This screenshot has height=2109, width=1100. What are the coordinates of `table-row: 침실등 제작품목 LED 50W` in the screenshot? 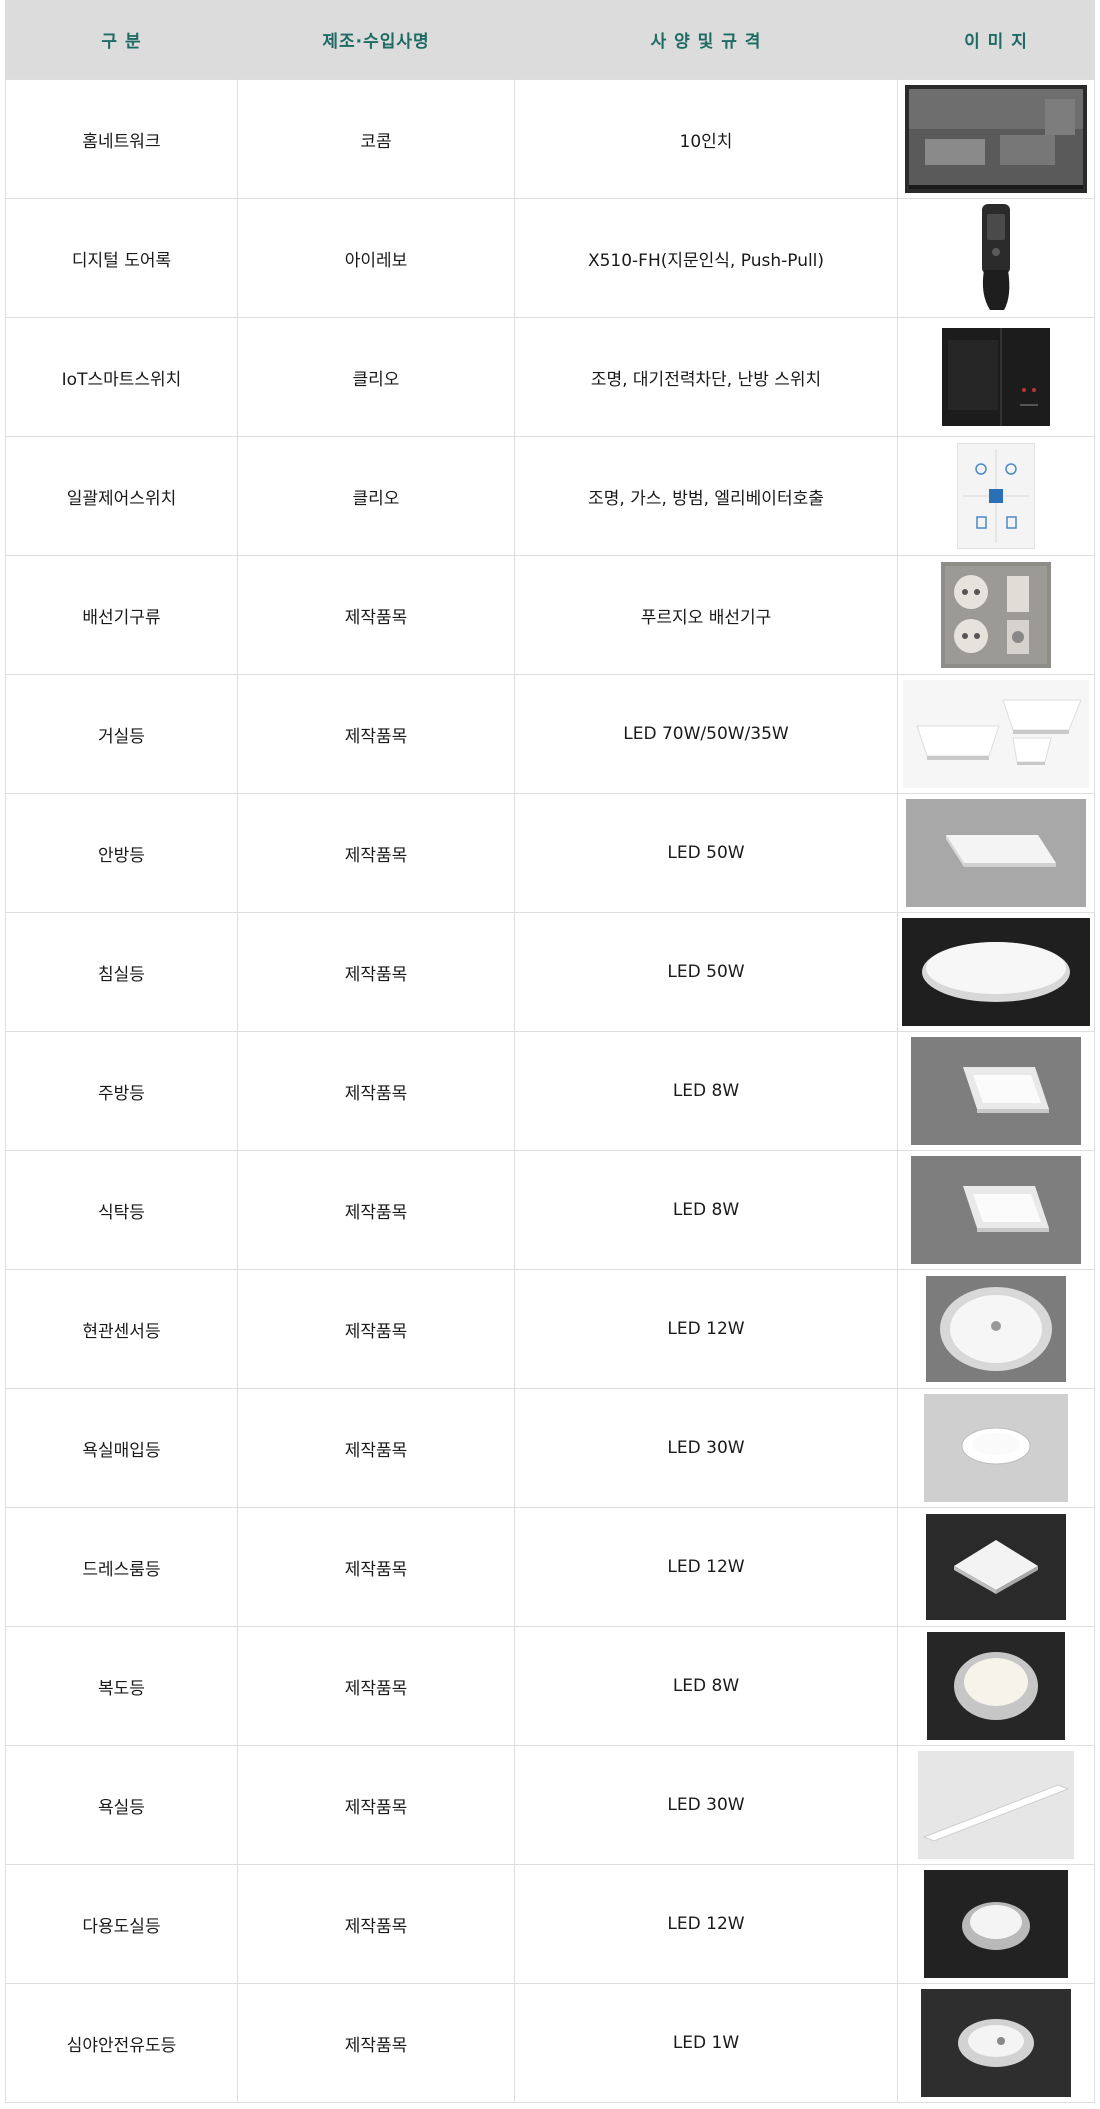 It's located at (550, 972).